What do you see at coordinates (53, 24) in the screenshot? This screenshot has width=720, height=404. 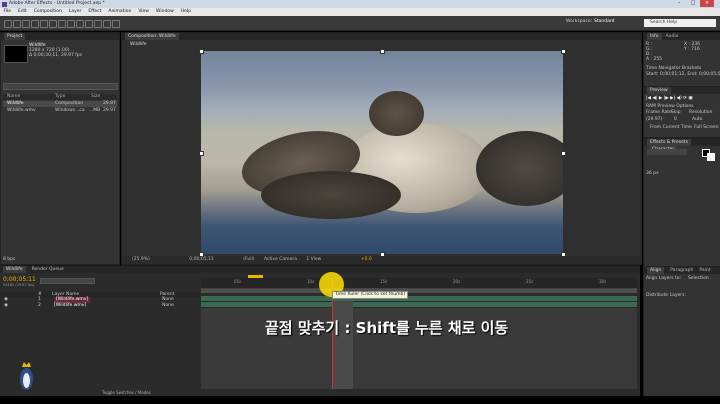 I see `pan-behind-tool-icon` at bounding box center [53, 24].